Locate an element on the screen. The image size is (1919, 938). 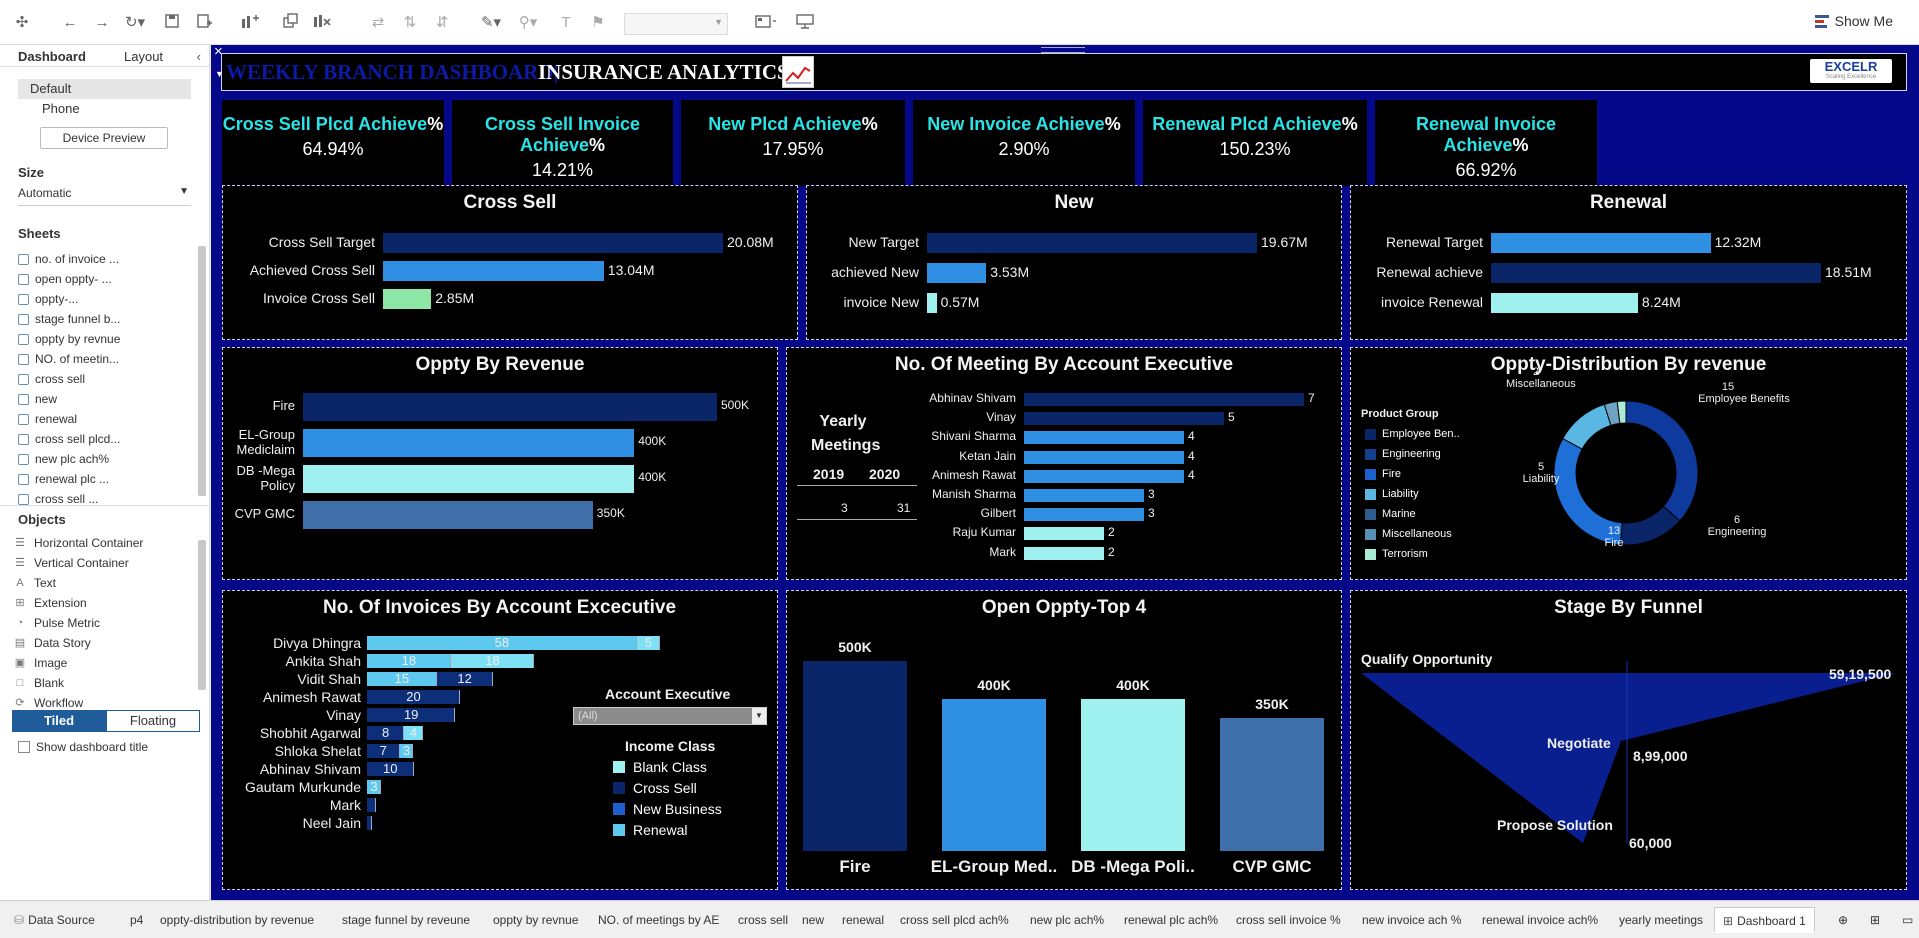
data-source-tab: ⛁ Data Source is located at coordinates (54, 920).